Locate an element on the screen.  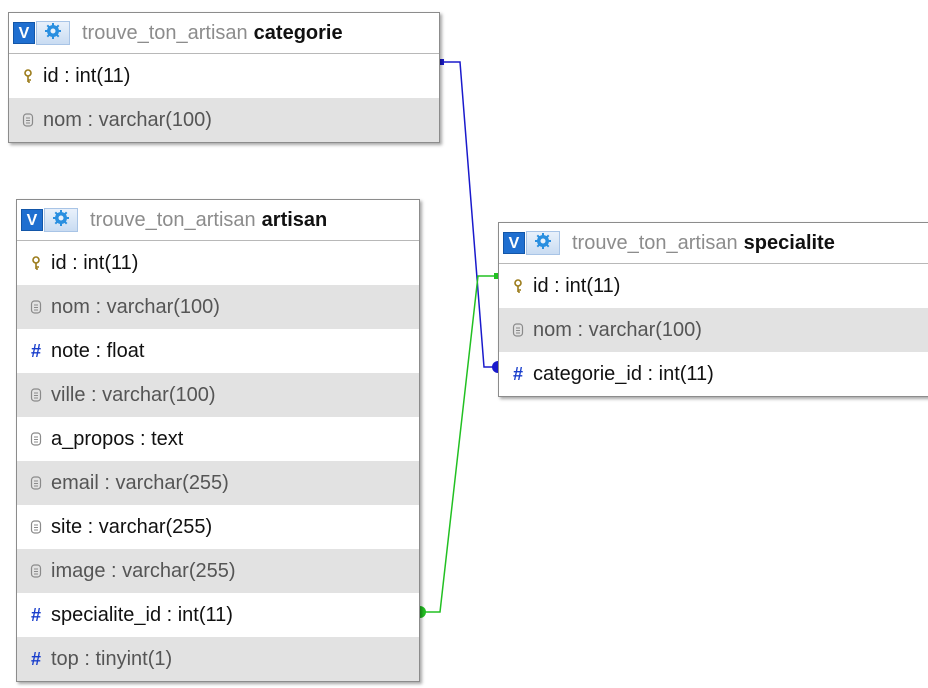
column-label: email : varchar(255) is located at coordinates (140, 482).